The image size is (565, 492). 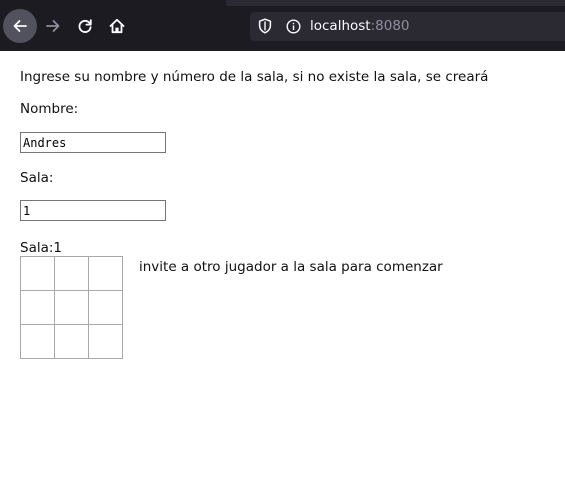 I want to click on reload-icon, so click(x=85, y=26).